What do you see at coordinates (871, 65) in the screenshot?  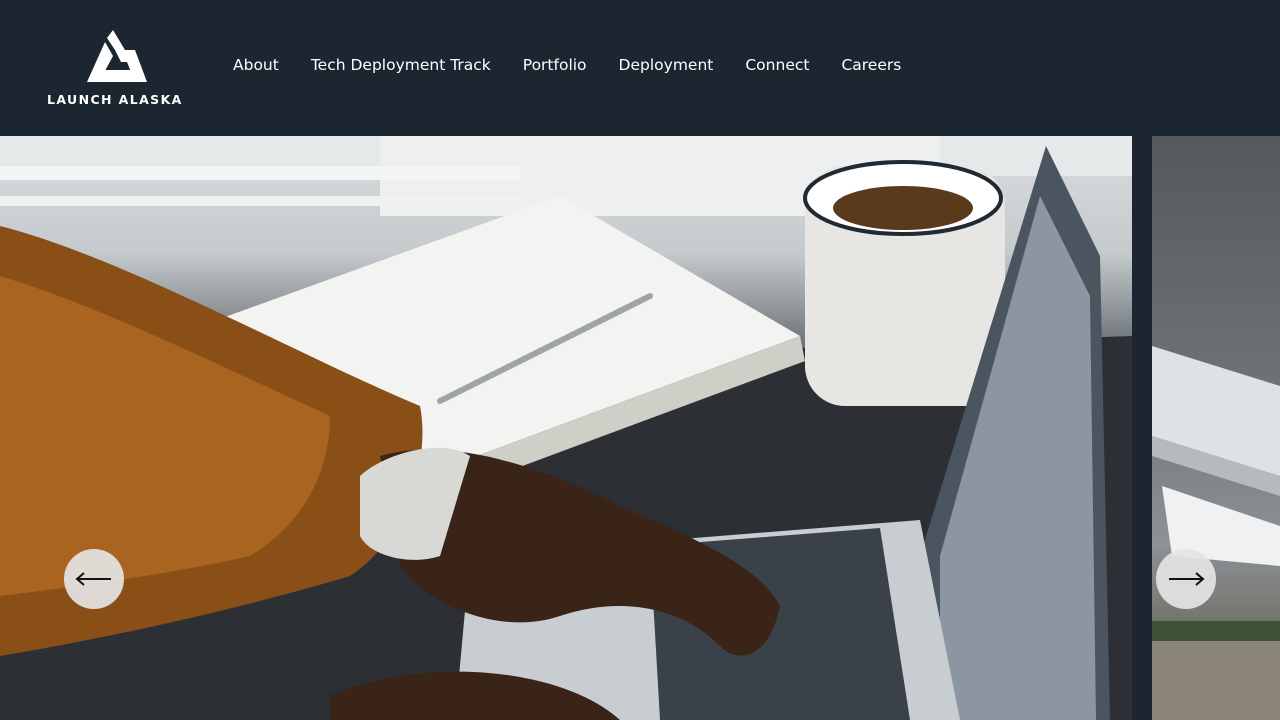 I see `nav-item-careers: Careers` at bounding box center [871, 65].